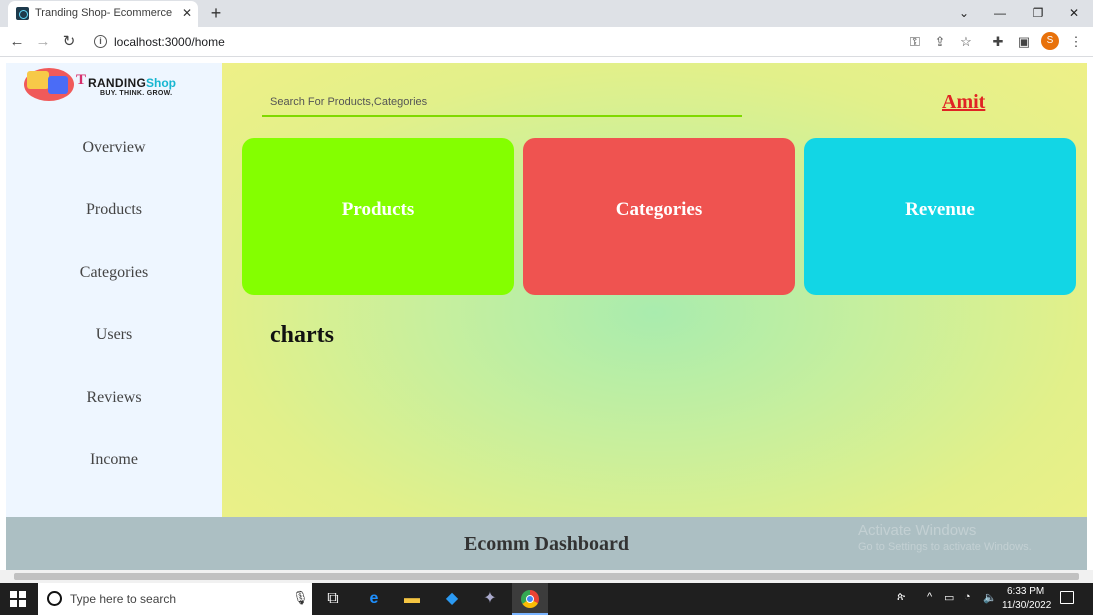 Image resolution: width=1093 pixels, height=615 pixels. Describe the element at coordinates (1074, 13) in the screenshot. I see `close-window-icon: ✕` at that location.